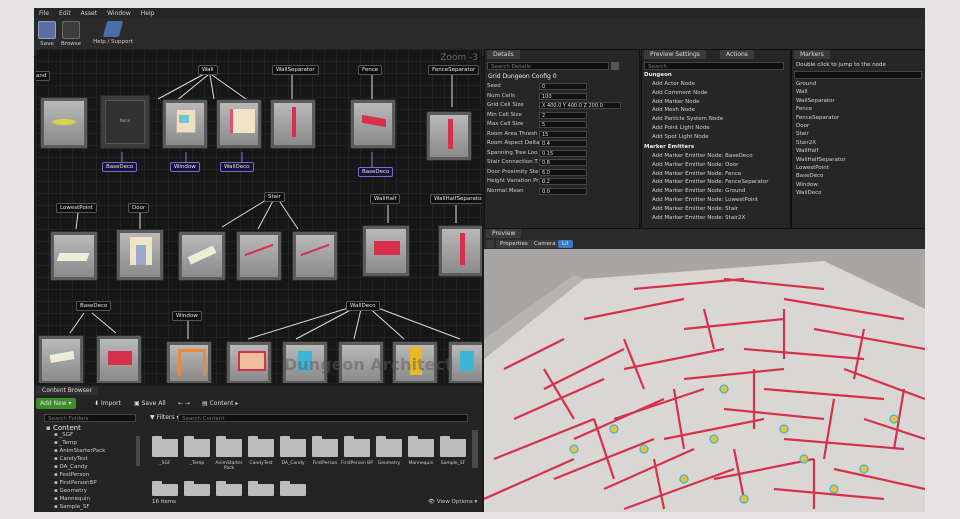  What do you see at coordinates (140, 255) in the screenshot?
I see `mesh-node-door` at bounding box center [140, 255].